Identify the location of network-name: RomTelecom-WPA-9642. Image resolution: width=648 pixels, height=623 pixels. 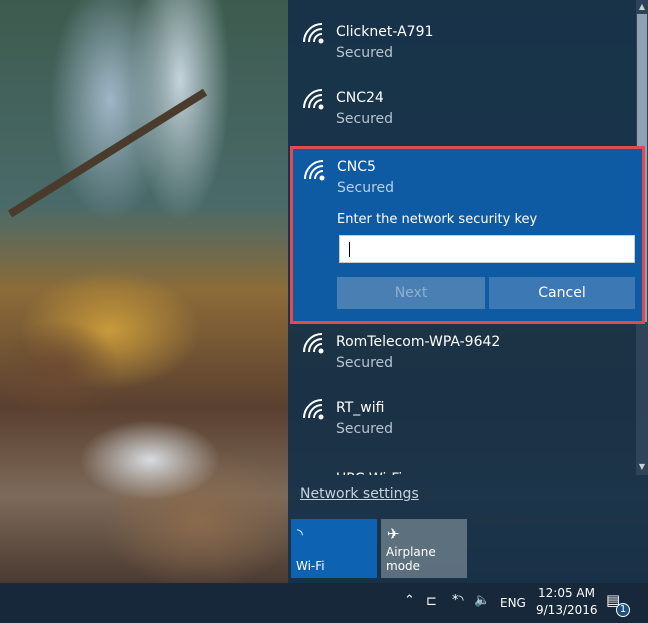
(418, 342).